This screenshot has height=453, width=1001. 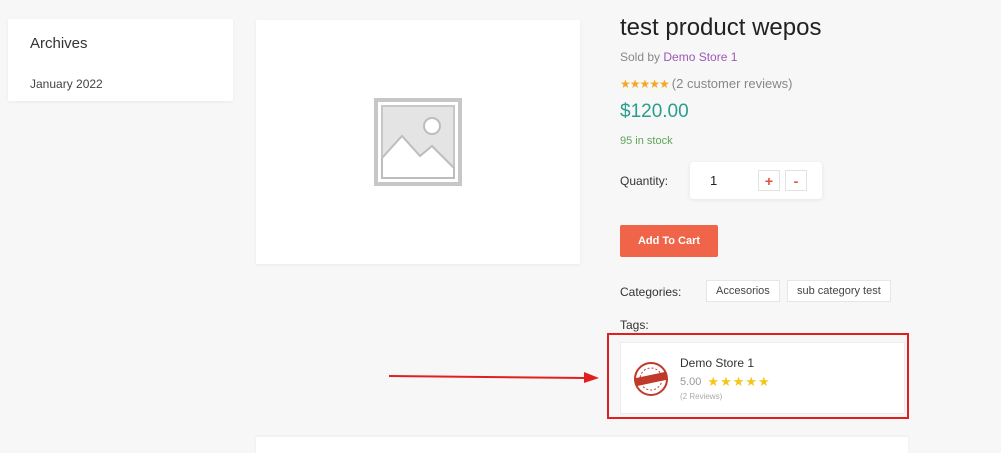 What do you see at coordinates (654, 111) in the screenshot?
I see `product-price: $120.00` at bounding box center [654, 111].